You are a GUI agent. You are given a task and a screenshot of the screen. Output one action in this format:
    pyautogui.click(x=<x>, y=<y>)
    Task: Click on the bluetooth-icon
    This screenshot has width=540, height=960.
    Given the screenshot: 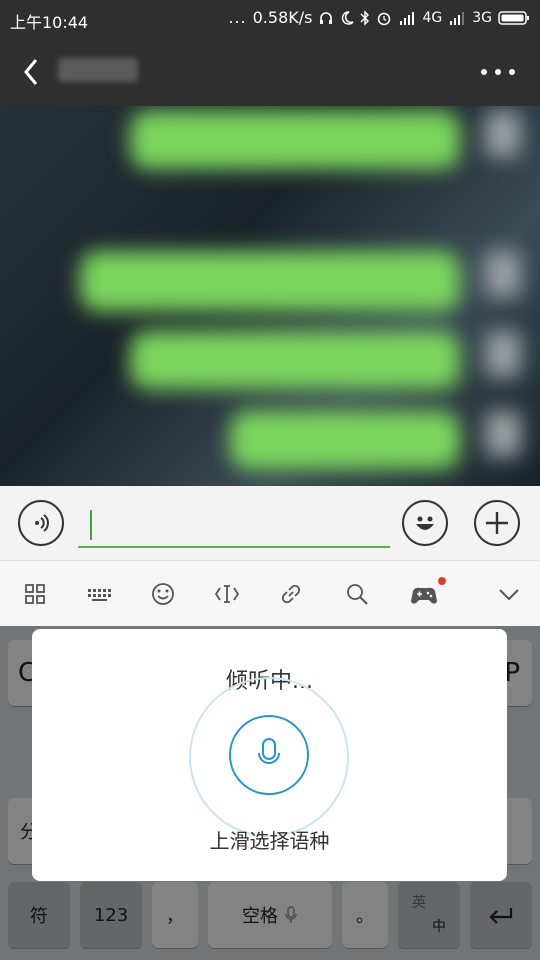 What is the action you would take?
    pyautogui.click(x=365, y=17)
    